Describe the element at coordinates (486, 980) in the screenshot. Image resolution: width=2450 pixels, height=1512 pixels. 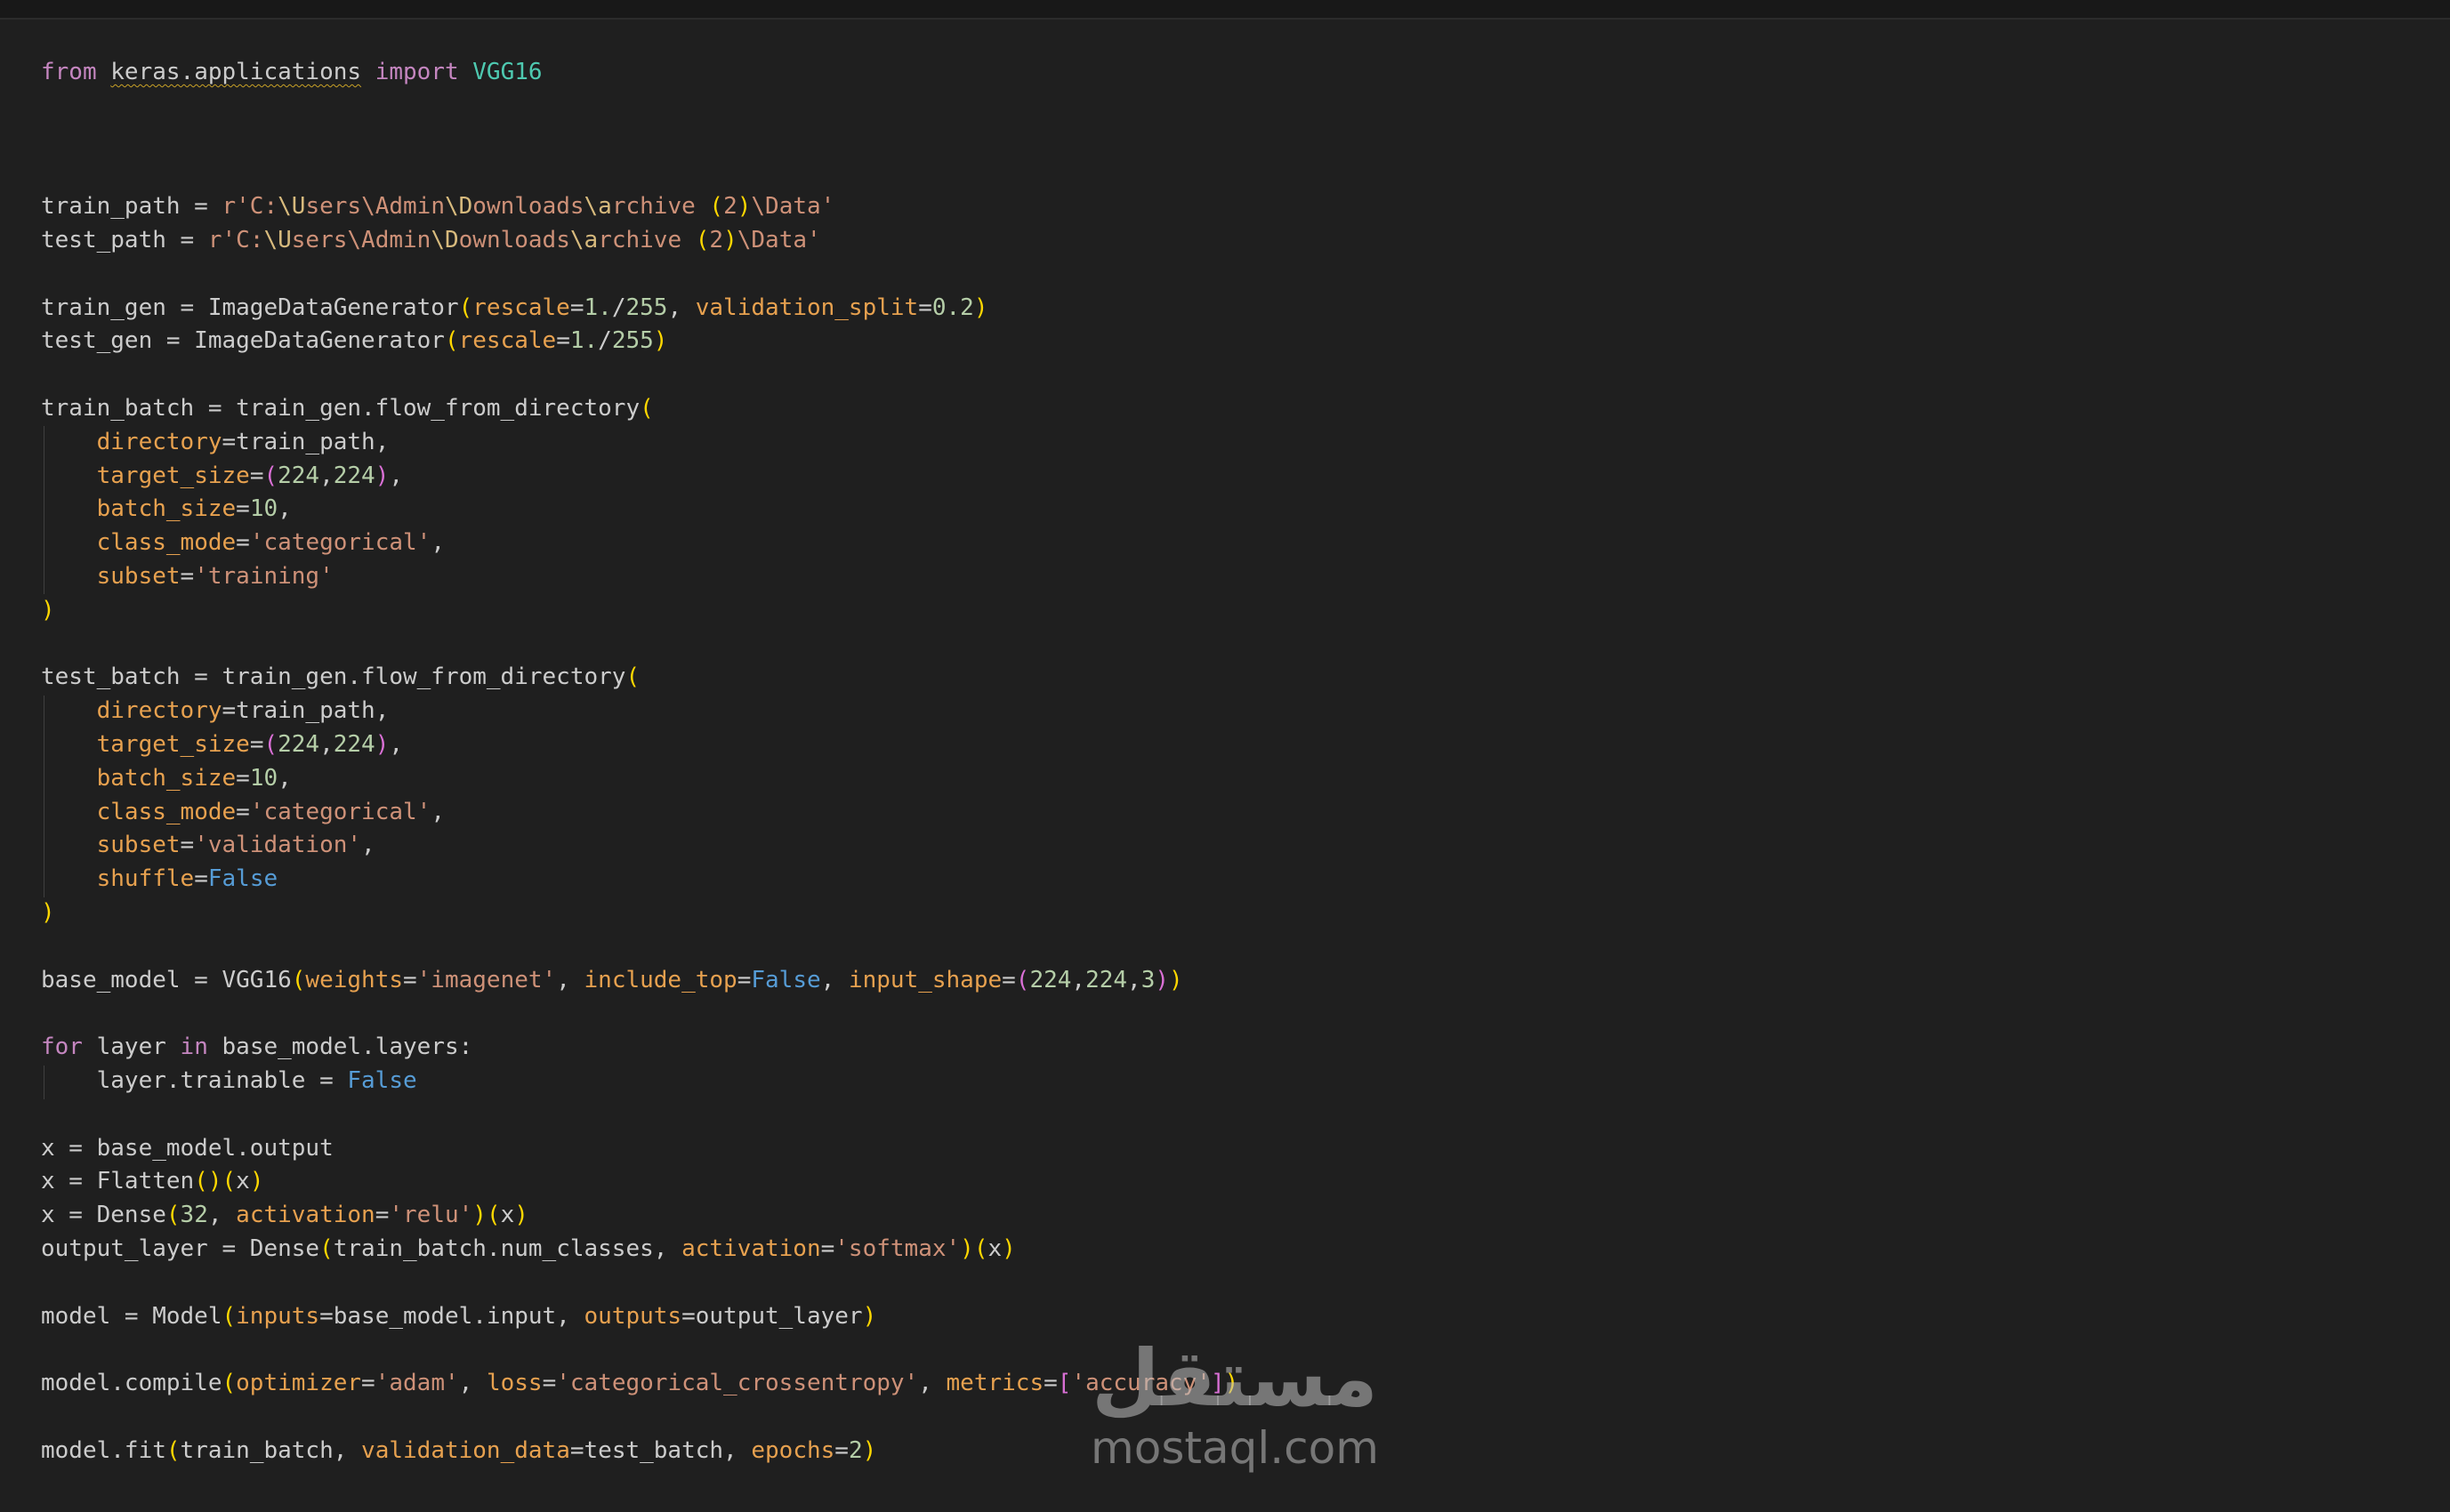
I see `code-token: 'imagenet'` at that location.